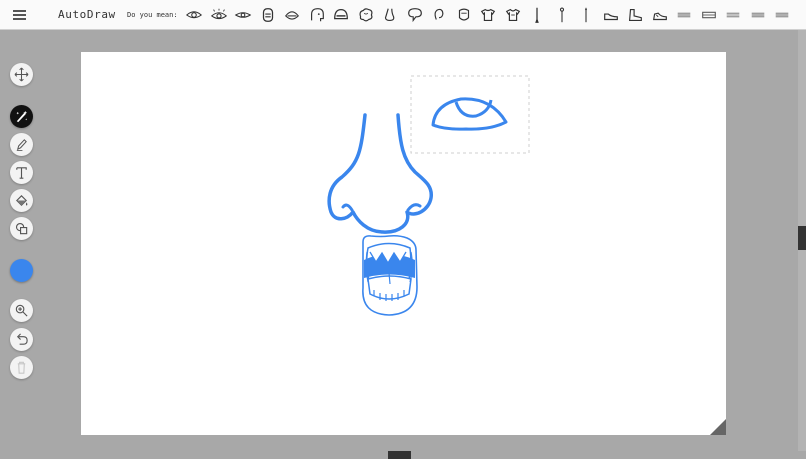 This screenshot has height=459, width=806. Describe the element at coordinates (733, 15) in the screenshot. I see `suggestion-lines-thin-icon` at that location.